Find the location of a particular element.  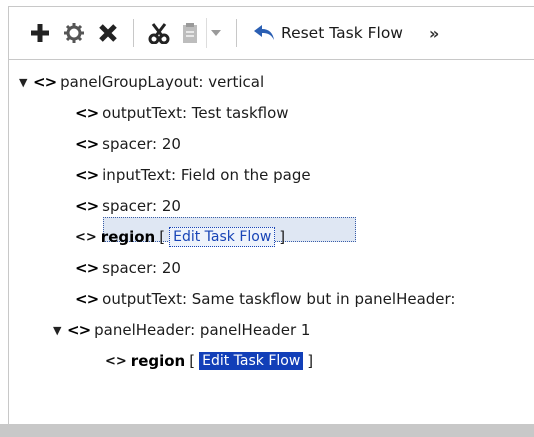

bottom-border is located at coordinates (267, 430).